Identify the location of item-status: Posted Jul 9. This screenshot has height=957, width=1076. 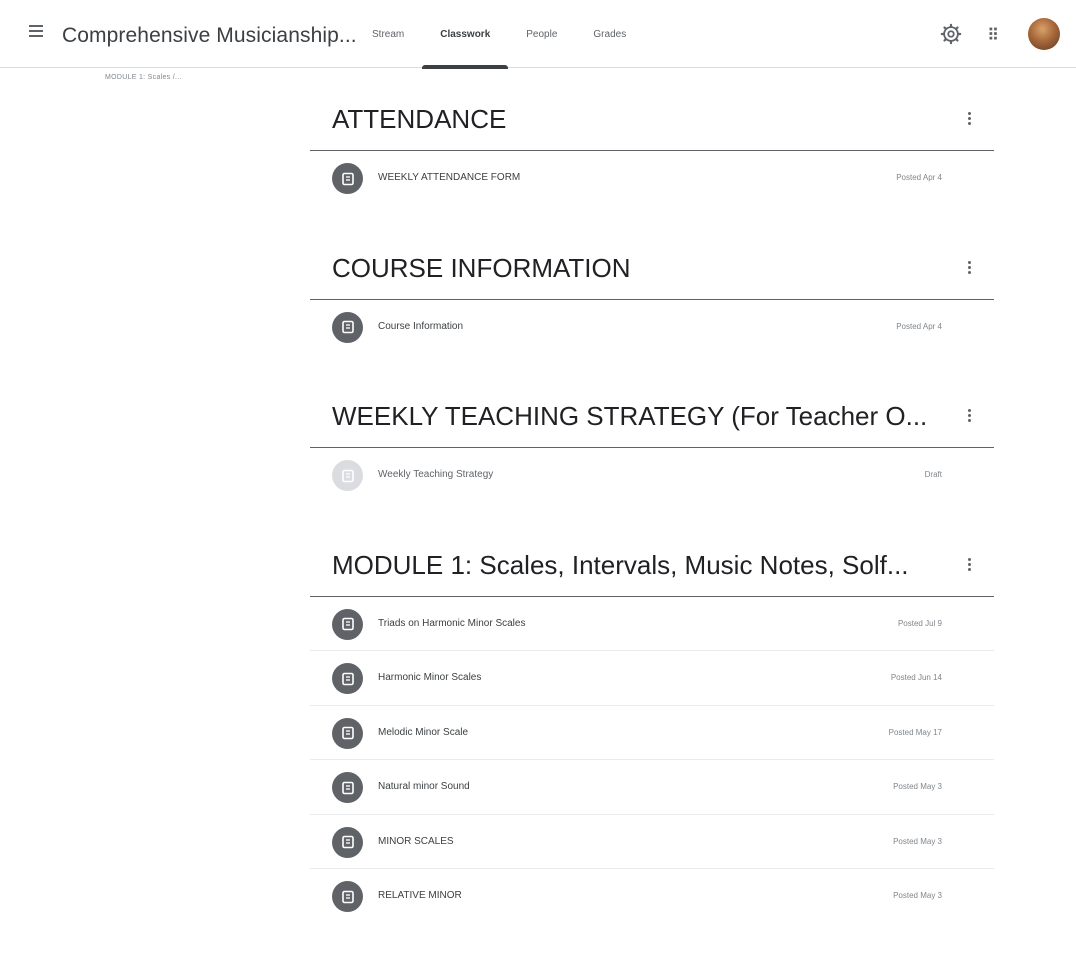
(919, 623).